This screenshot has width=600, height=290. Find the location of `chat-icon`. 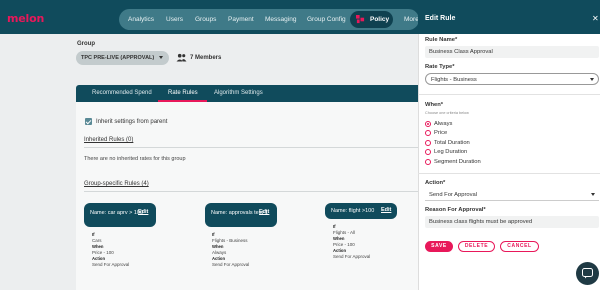

chat-icon is located at coordinates (587, 273).